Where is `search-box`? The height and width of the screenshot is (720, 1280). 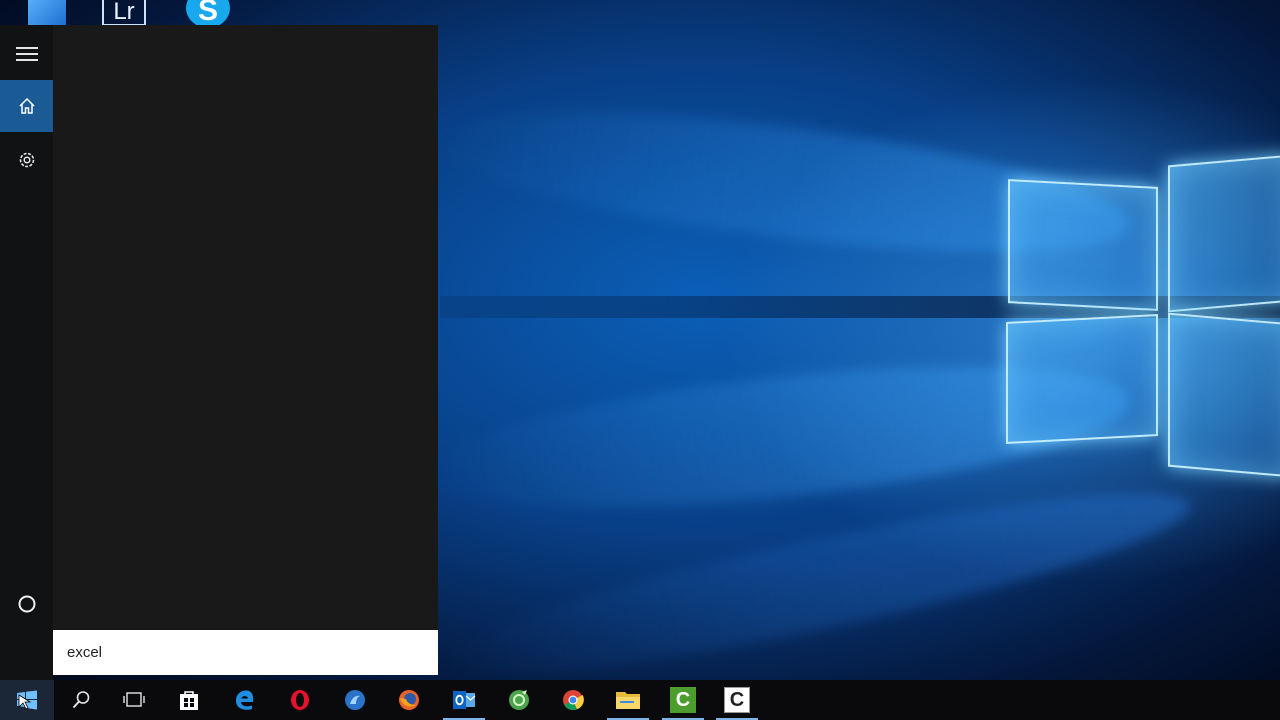 search-box is located at coordinates (245, 652).